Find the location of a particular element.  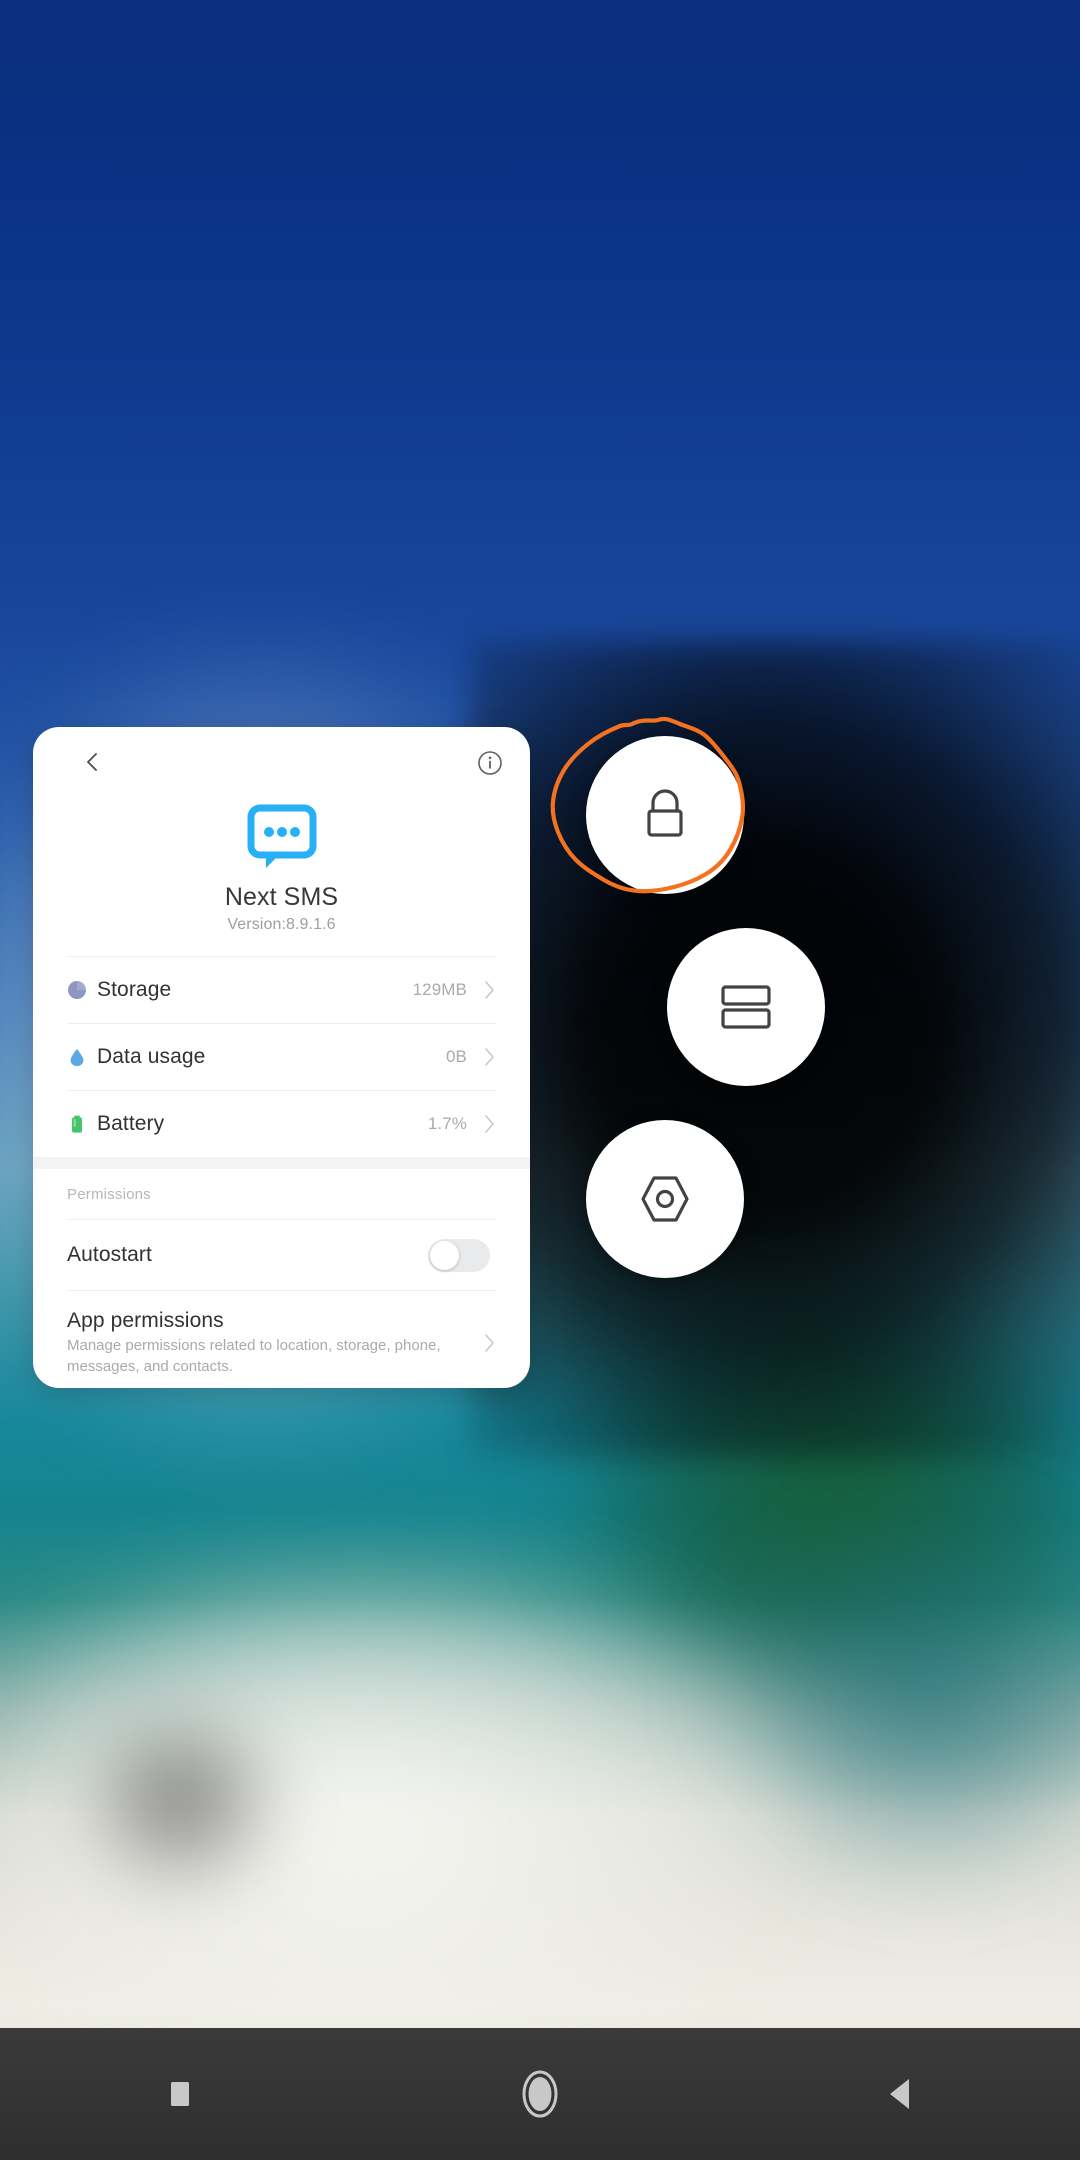

app-settings-fab is located at coordinates (665, 1199).